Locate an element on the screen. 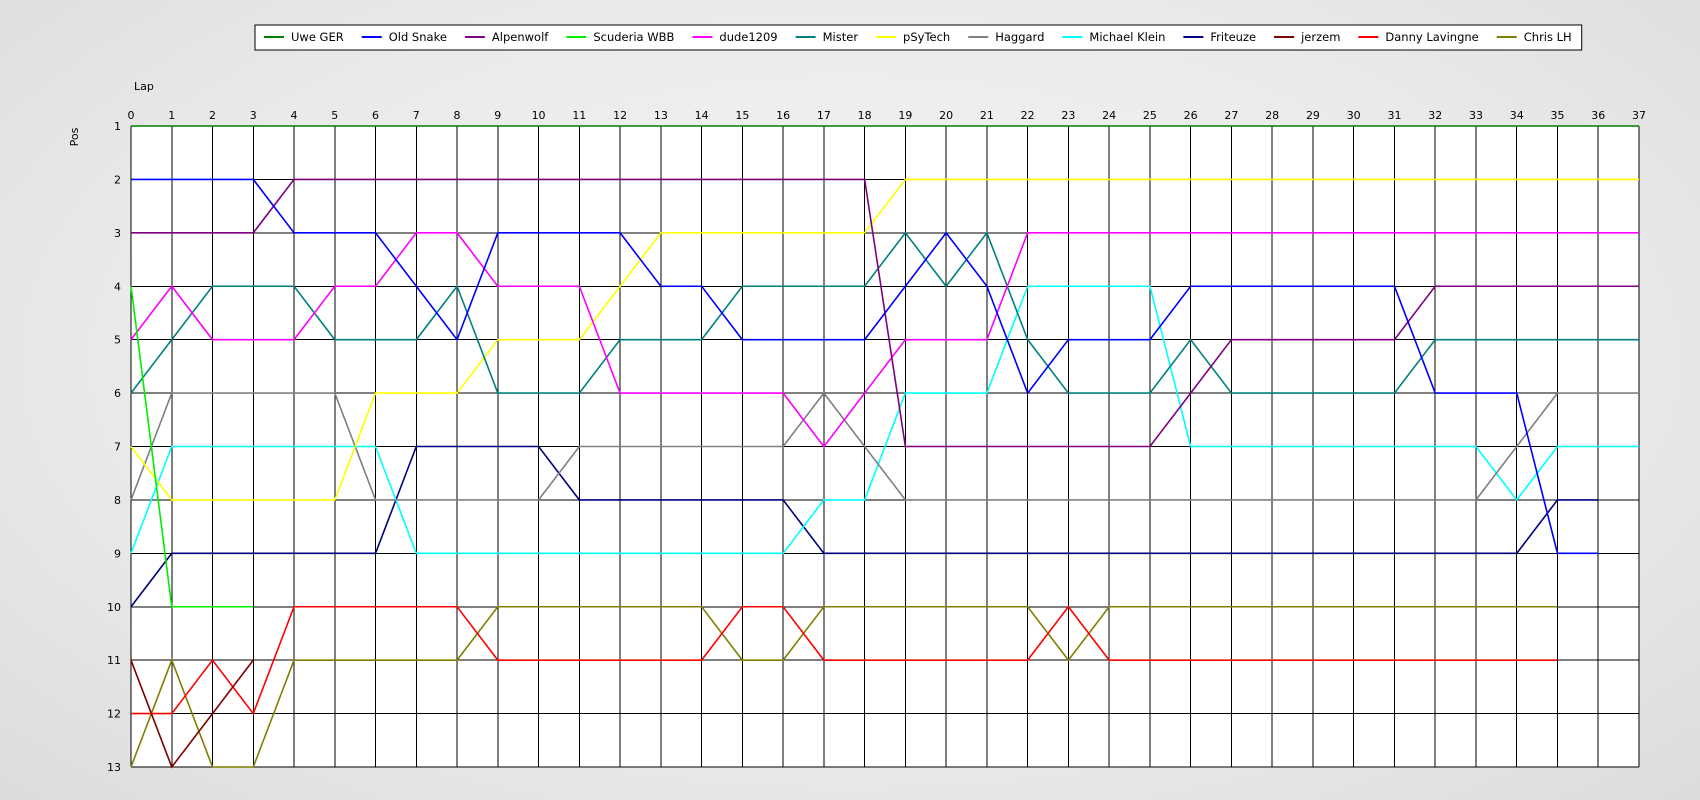 The height and width of the screenshot is (800, 1700). legend-label: Scuderia WBB is located at coordinates (633, 37).